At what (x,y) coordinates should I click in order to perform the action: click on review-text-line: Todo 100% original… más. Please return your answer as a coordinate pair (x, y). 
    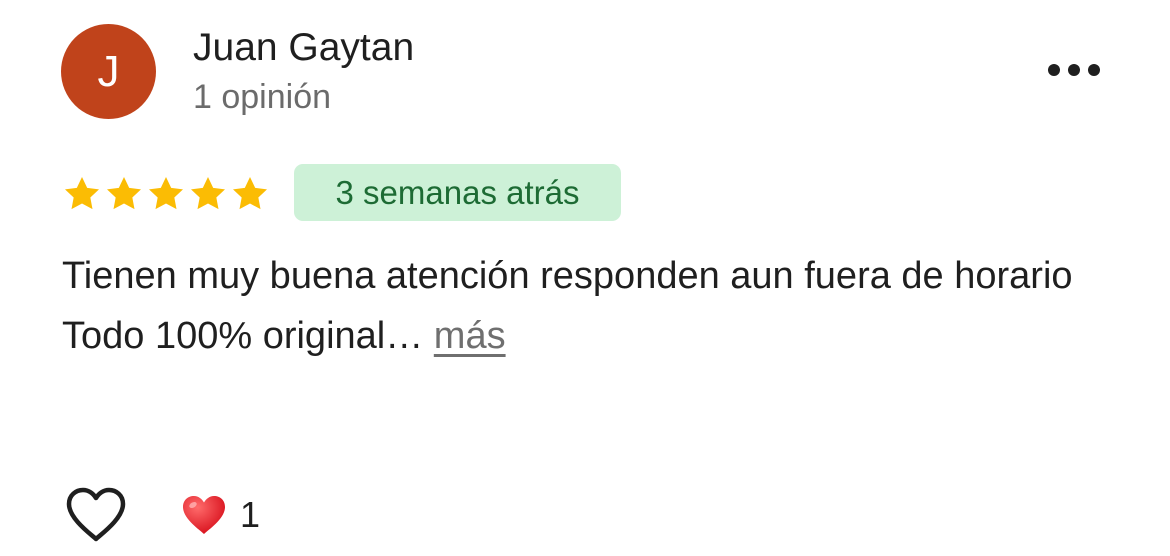
    Looking at the image, I should click on (592, 336).